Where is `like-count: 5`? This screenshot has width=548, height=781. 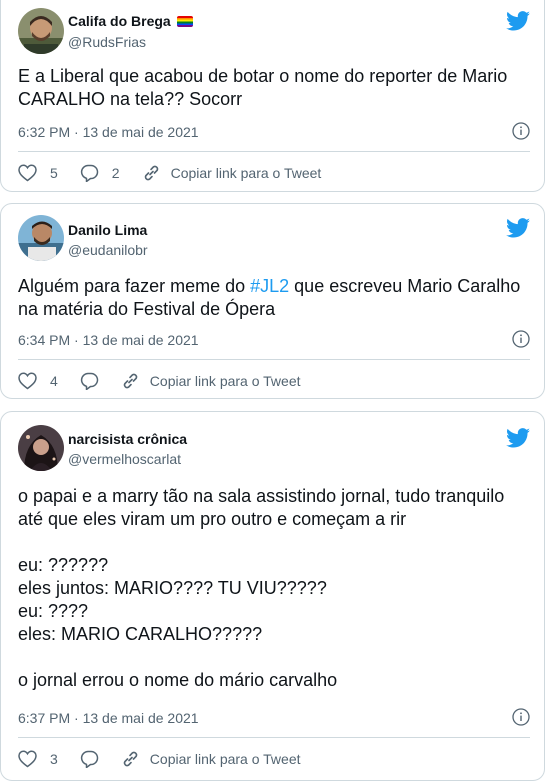
like-count: 5 is located at coordinates (54, 173).